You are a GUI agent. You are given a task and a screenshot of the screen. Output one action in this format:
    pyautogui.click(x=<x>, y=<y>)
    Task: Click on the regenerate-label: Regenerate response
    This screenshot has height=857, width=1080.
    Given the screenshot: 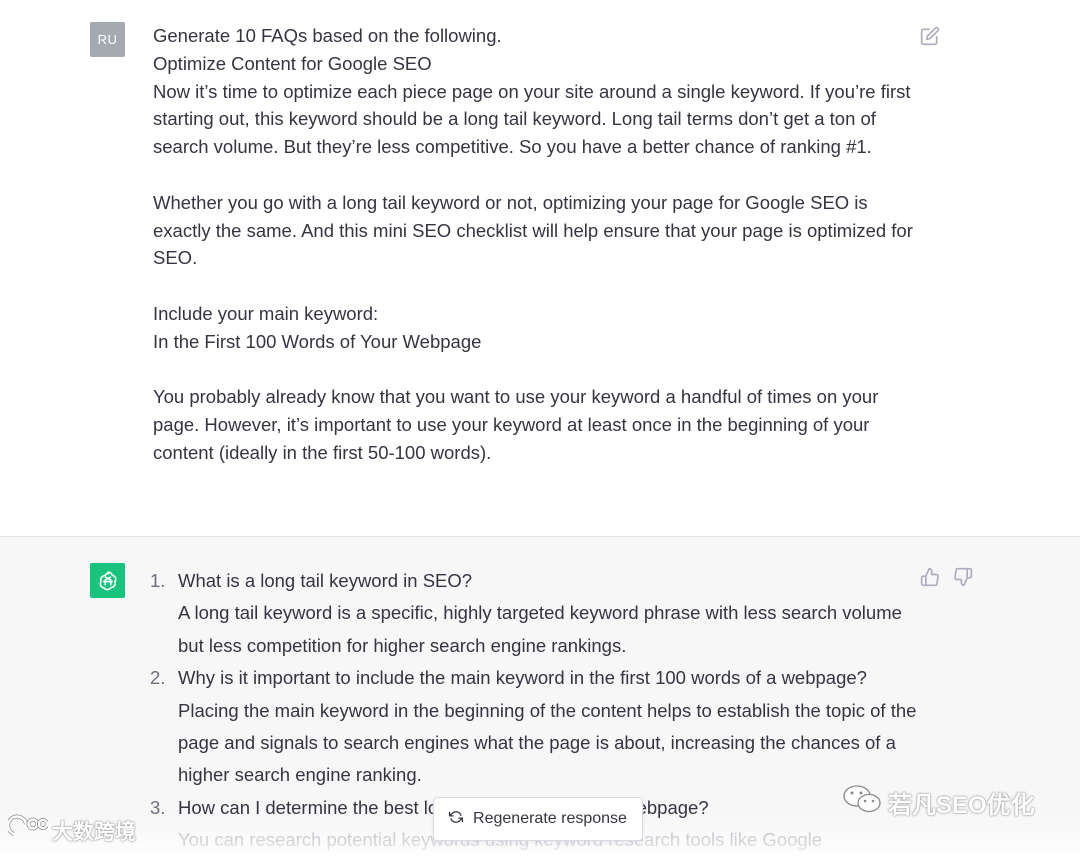 What is the action you would take?
    pyautogui.click(x=550, y=818)
    